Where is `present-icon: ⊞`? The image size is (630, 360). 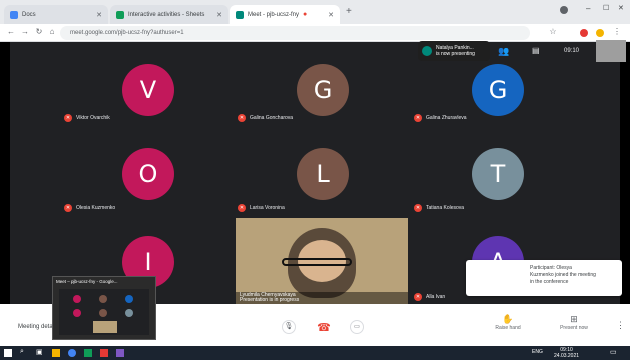
present-icon: ⊞ is located at coordinates (574, 319).